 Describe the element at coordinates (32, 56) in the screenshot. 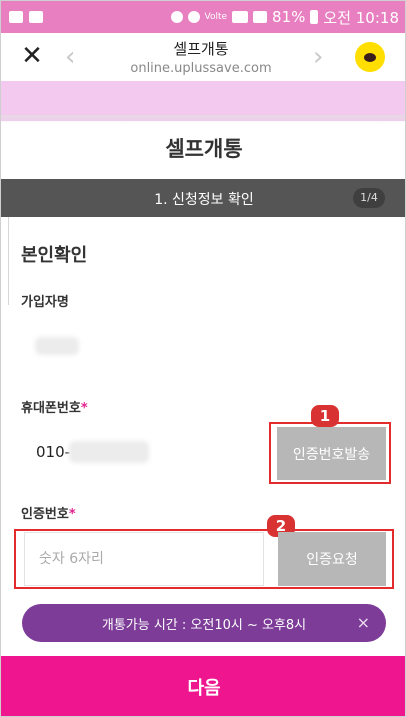

I see `close-icon: ✕` at that location.